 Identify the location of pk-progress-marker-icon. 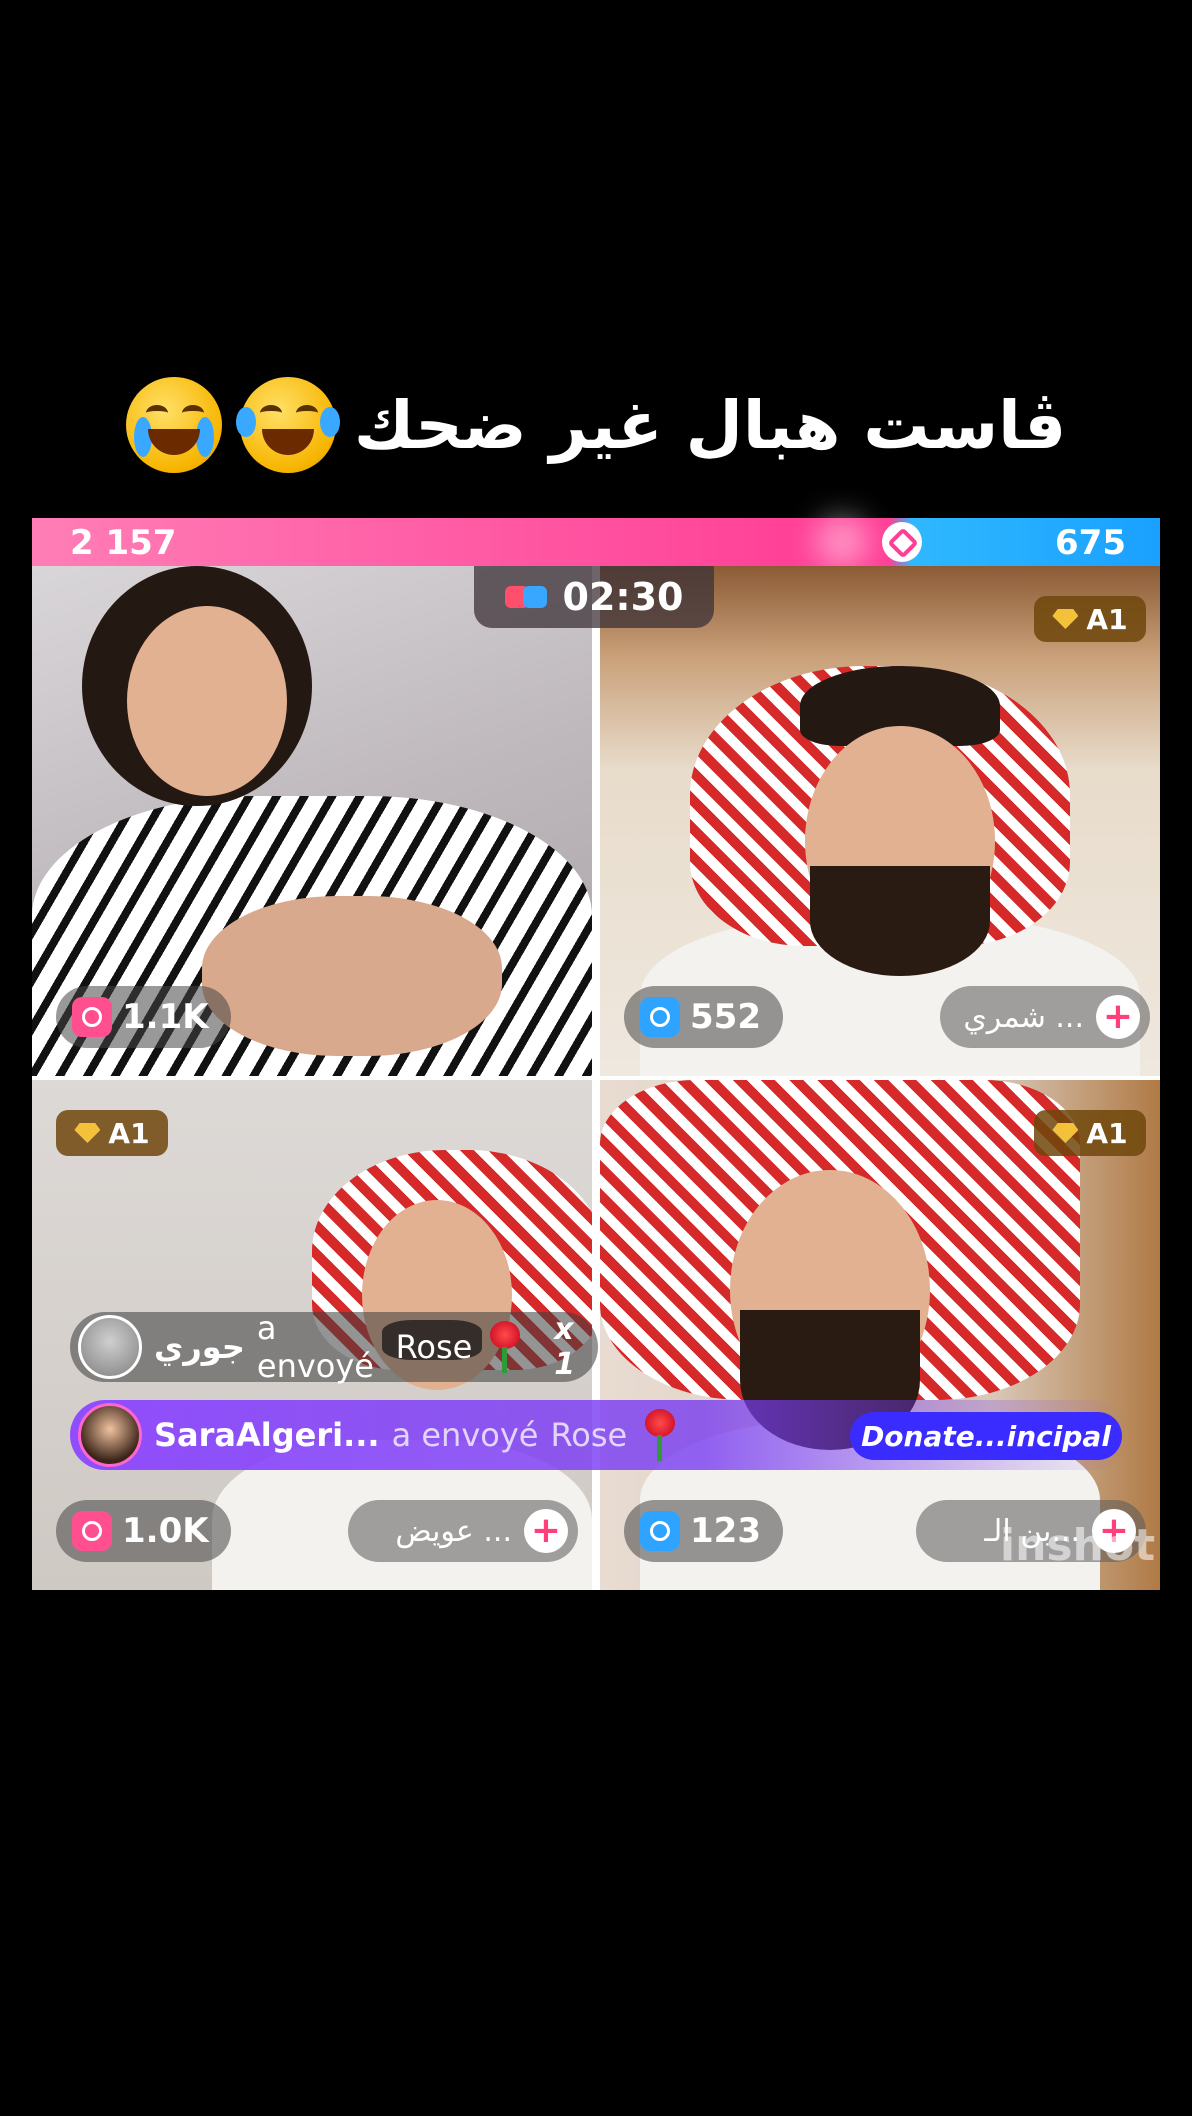
(902, 542).